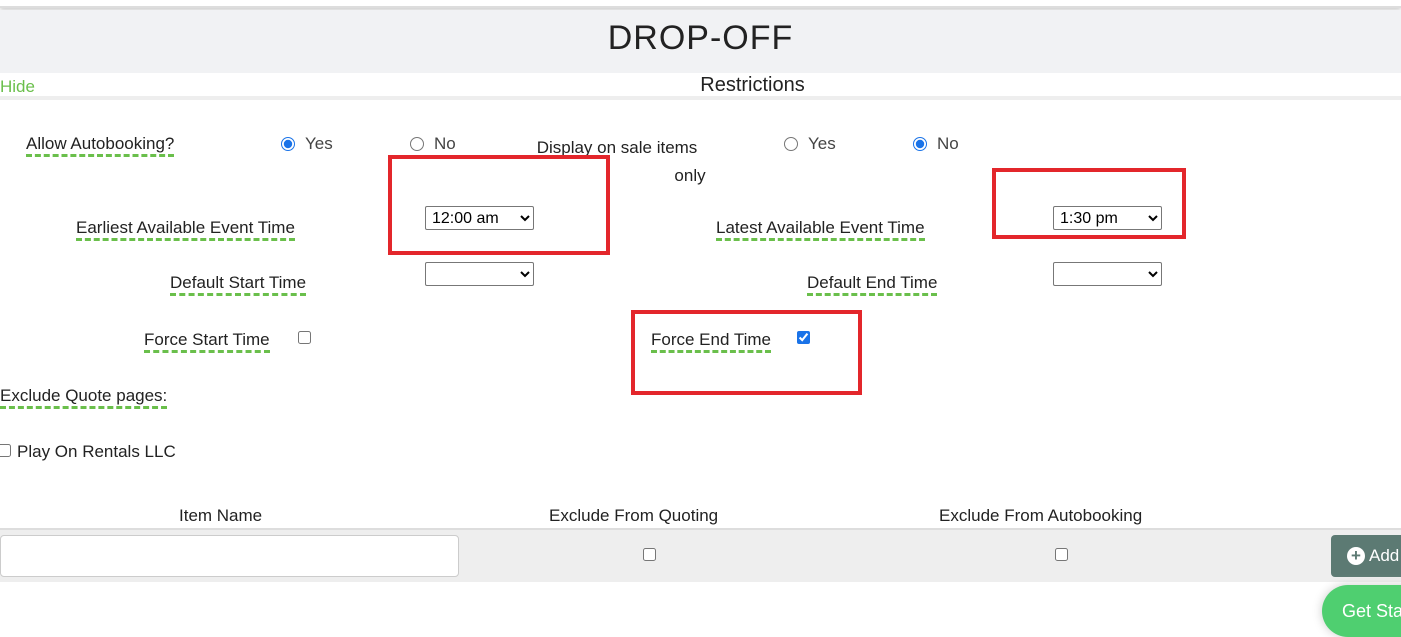  Describe the element at coordinates (1356, 556) in the screenshot. I see `plus-circle-icon: +` at that location.